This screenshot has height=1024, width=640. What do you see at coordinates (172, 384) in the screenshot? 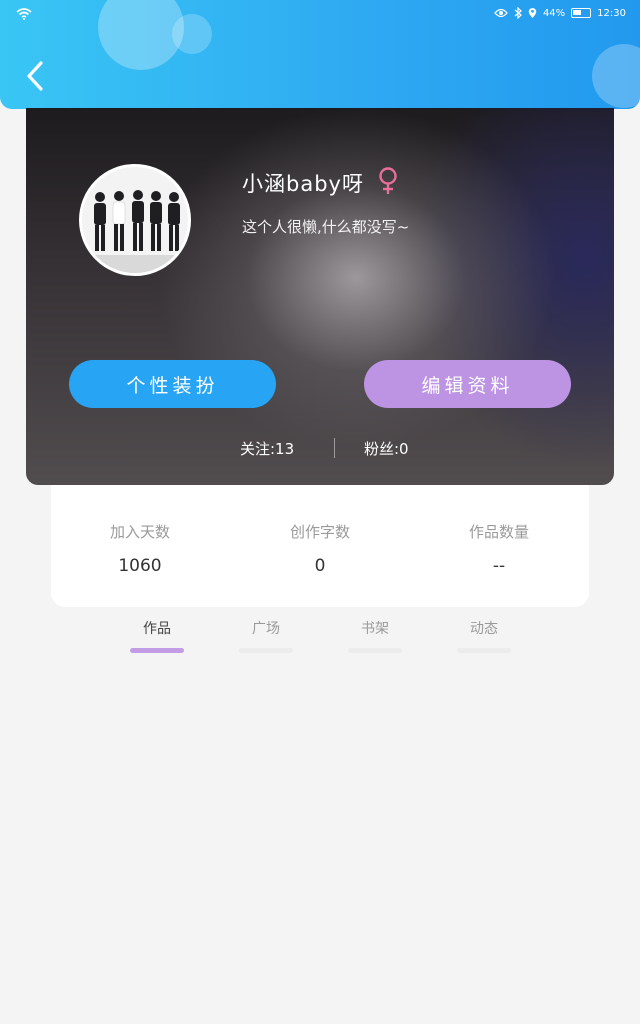
I see `personalize-button: 个性装扮` at bounding box center [172, 384].